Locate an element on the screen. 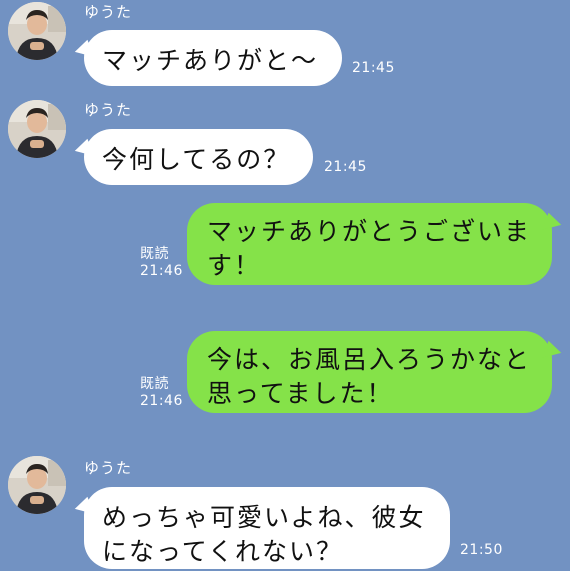 This screenshot has height=571, width=570. message-bubble: めっちゃ可愛いよね、彼女 になってくれない？ is located at coordinates (267, 528).